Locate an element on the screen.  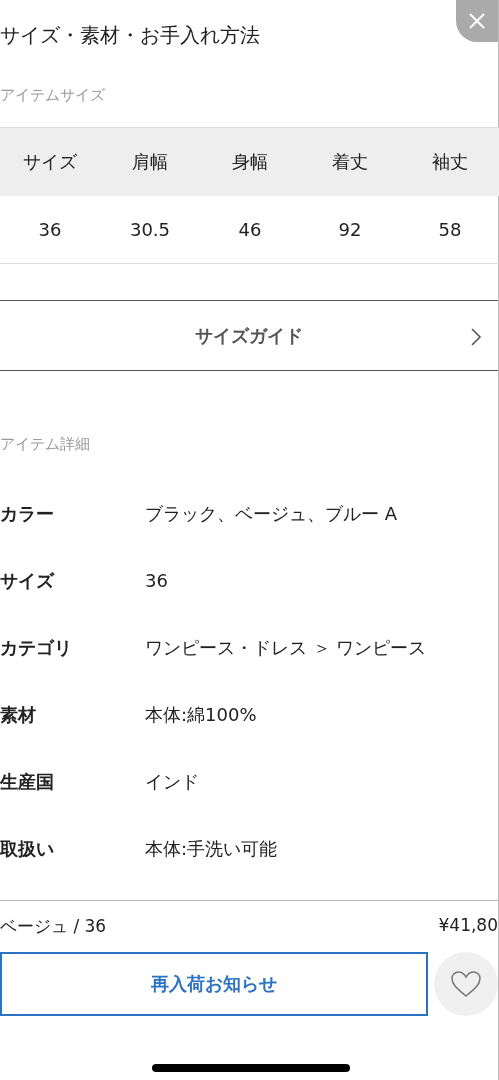
table-cell: 58 is located at coordinates (449, 230).